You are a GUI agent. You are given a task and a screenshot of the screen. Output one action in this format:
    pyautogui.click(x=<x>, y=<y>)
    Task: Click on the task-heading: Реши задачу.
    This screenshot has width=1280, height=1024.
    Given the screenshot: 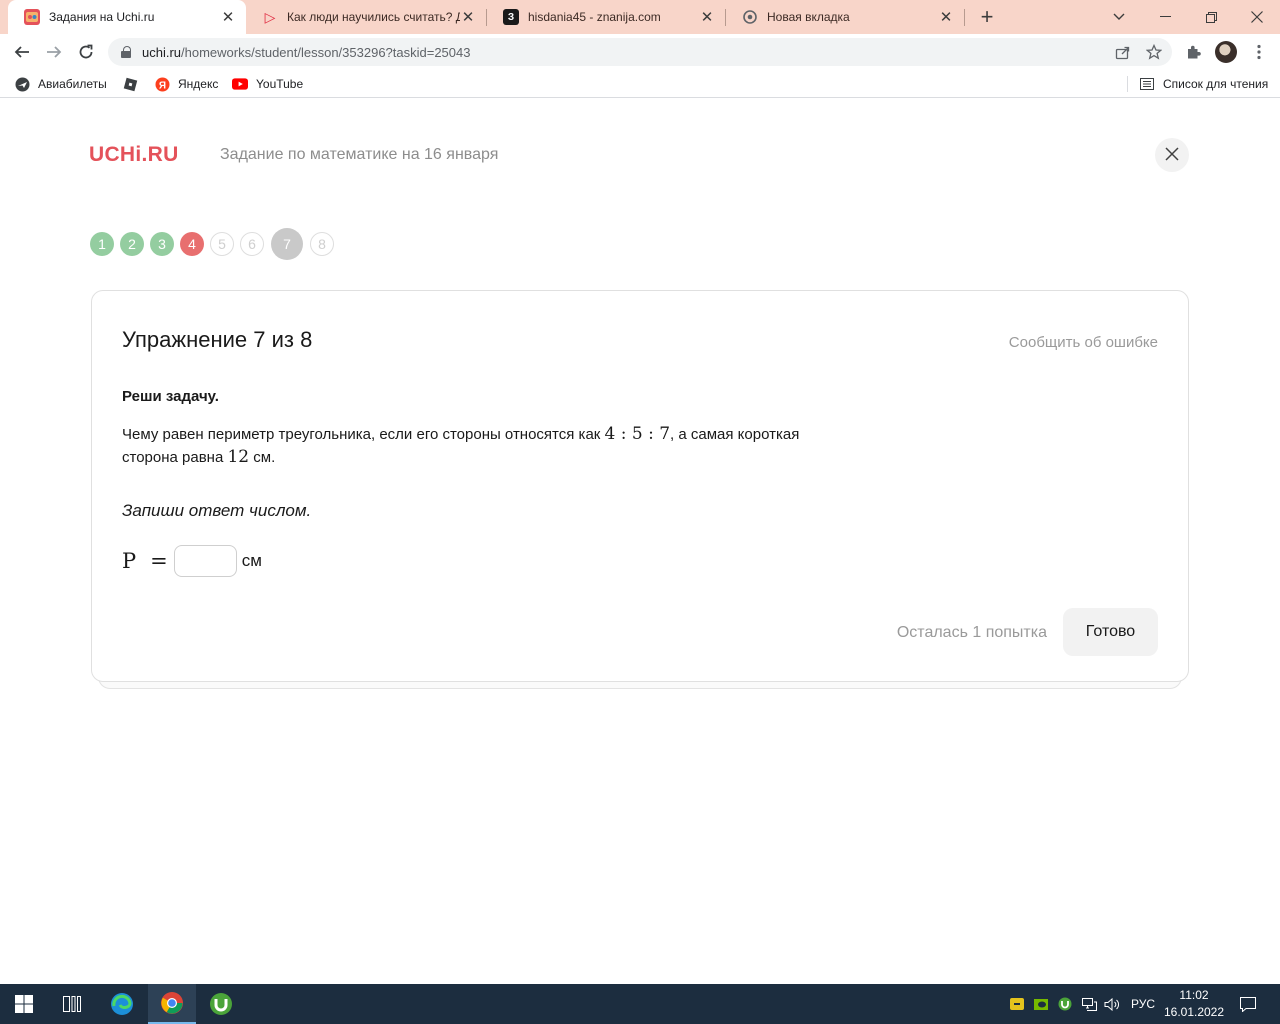 What is the action you would take?
    pyautogui.click(x=170, y=396)
    